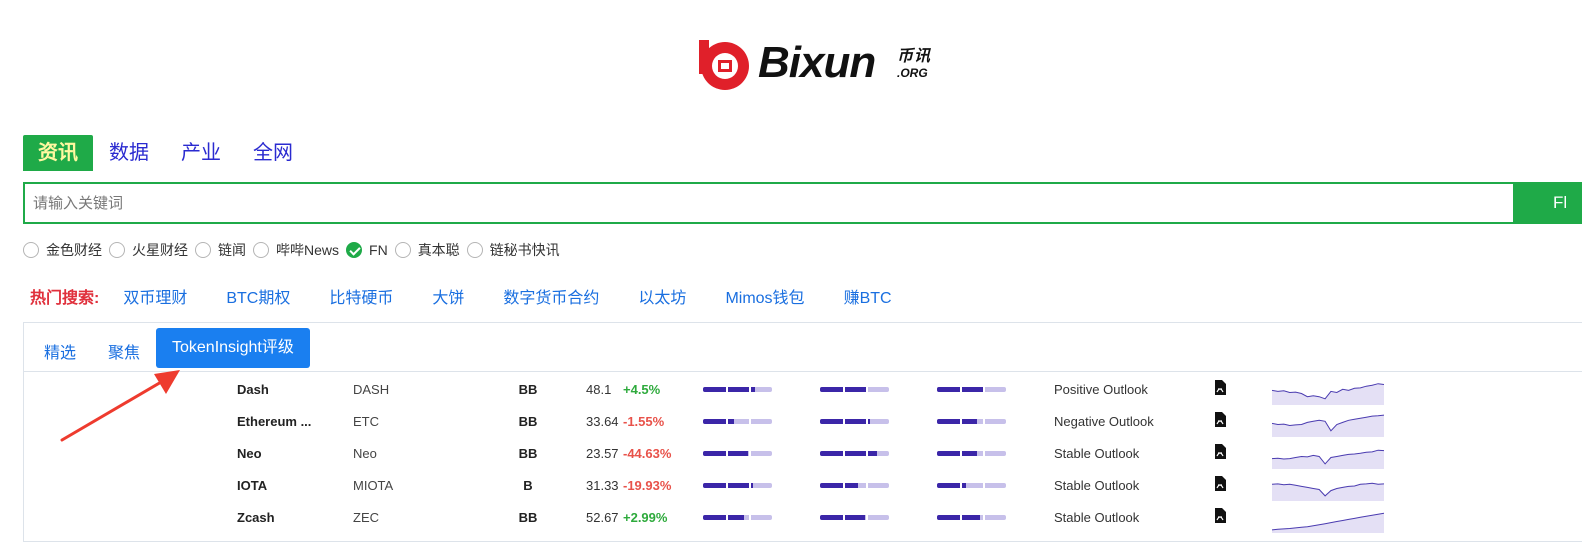 Image resolution: width=1582 pixels, height=542 pixels. Describe the element at coordinates (868, 296) in the screenshot. I see `hot-search-link: 赚BTC` at that location.